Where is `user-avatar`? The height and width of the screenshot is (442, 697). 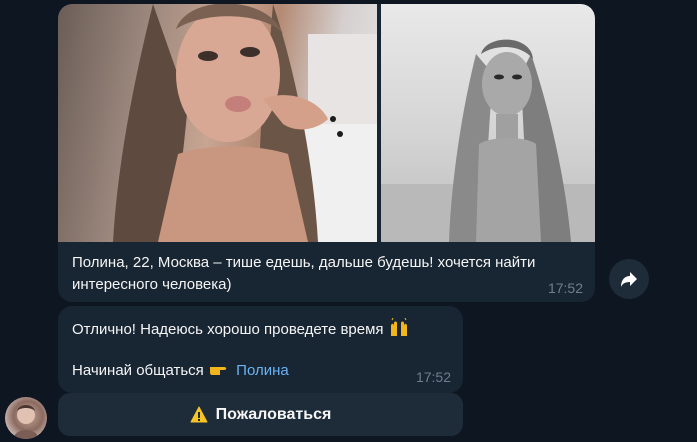 user-avatar is located at coordinates (26, 422).